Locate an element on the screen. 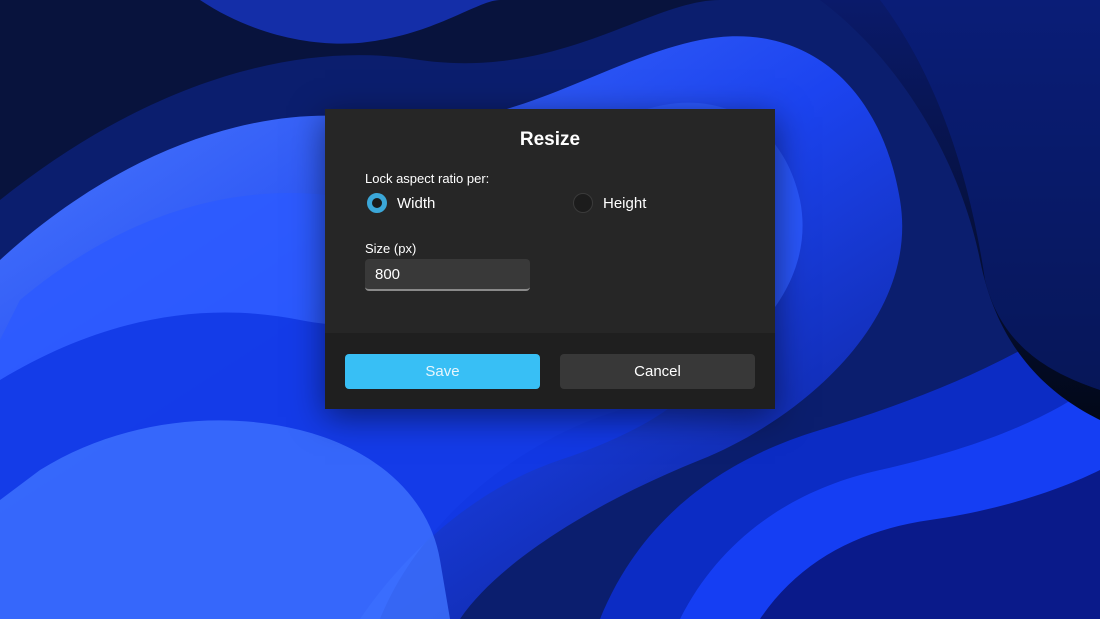  radio-height: Height is located at coordinates (609, 203).